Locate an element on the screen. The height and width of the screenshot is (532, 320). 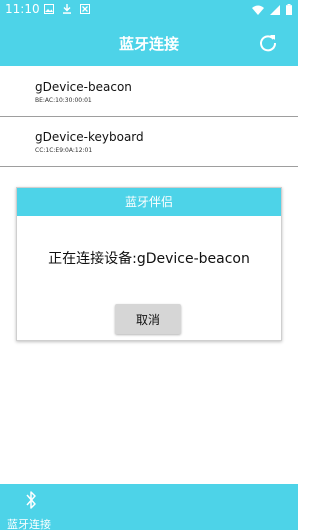
device-name: gDevice-keyboard is located at coordinates (89, 137).